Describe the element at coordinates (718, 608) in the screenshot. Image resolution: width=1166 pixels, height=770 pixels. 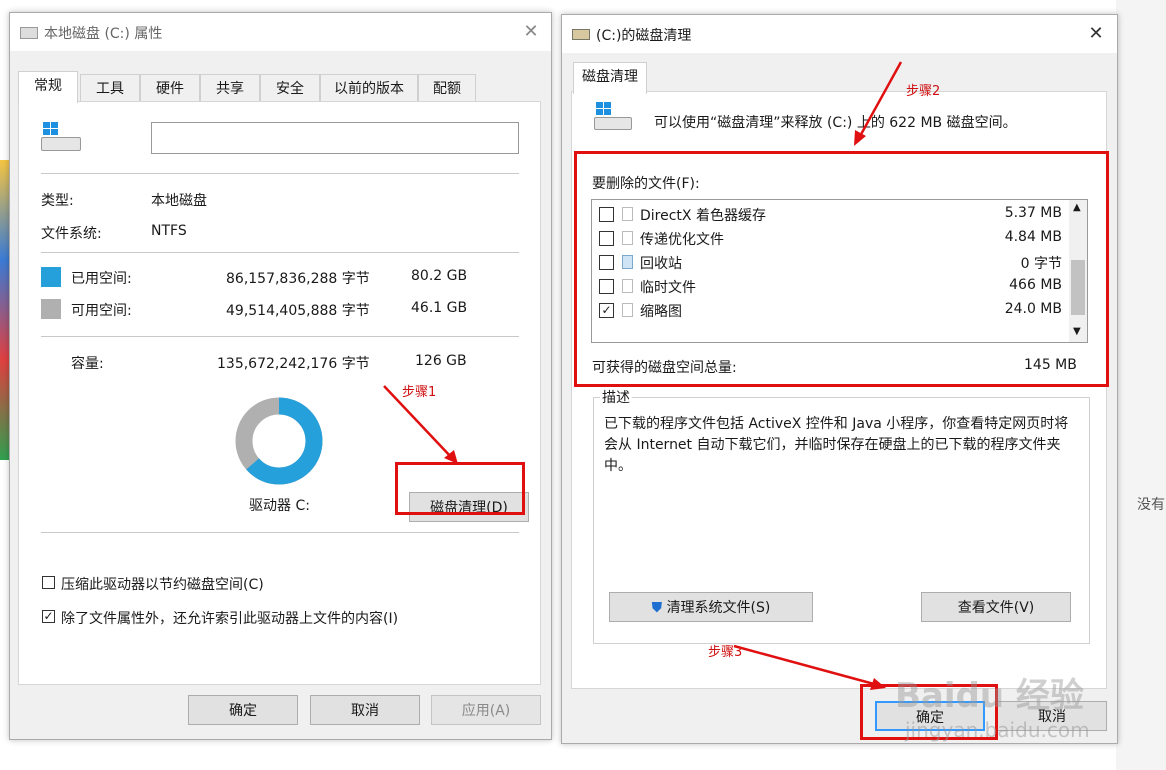
I see `clean-system-files-label: 清理系统文件(S)` at that location.